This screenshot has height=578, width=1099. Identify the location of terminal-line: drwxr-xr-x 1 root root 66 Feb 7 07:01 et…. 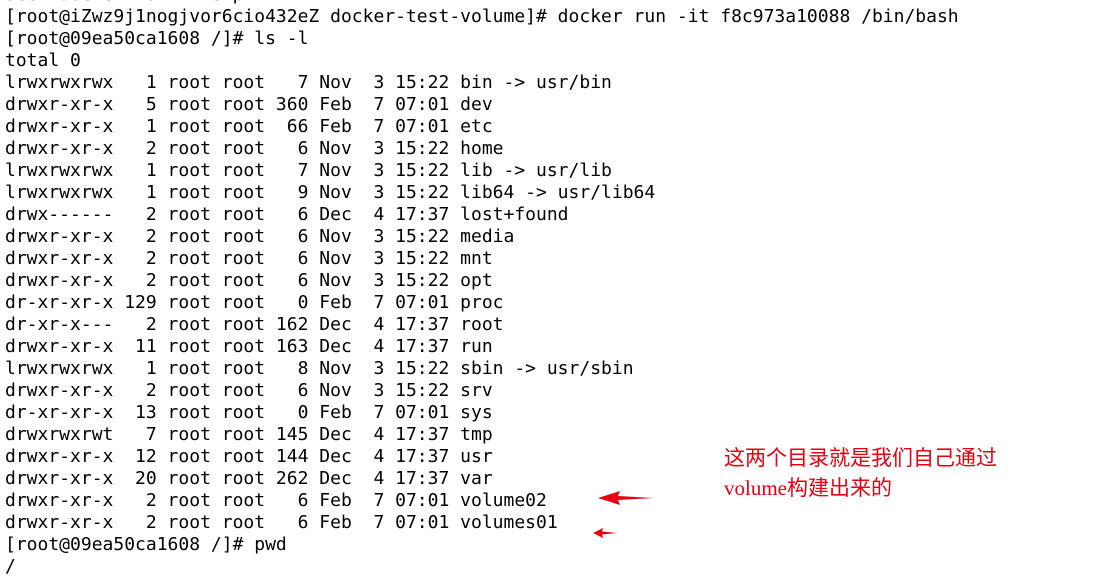
(249, 126).